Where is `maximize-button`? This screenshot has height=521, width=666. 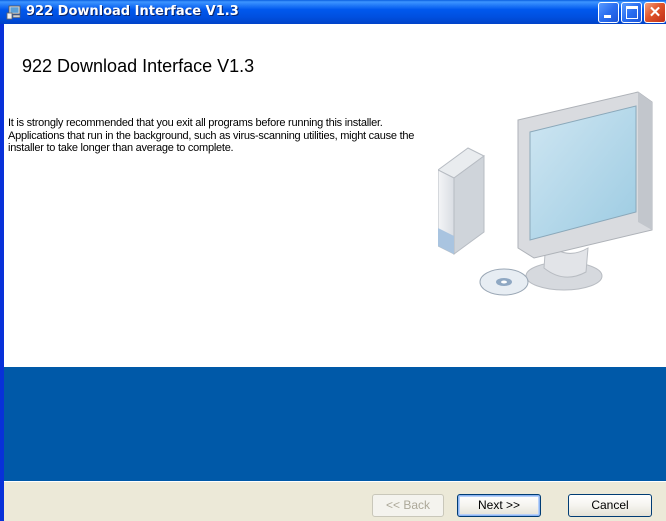 maximize-button is located at coordinates (631, 12).